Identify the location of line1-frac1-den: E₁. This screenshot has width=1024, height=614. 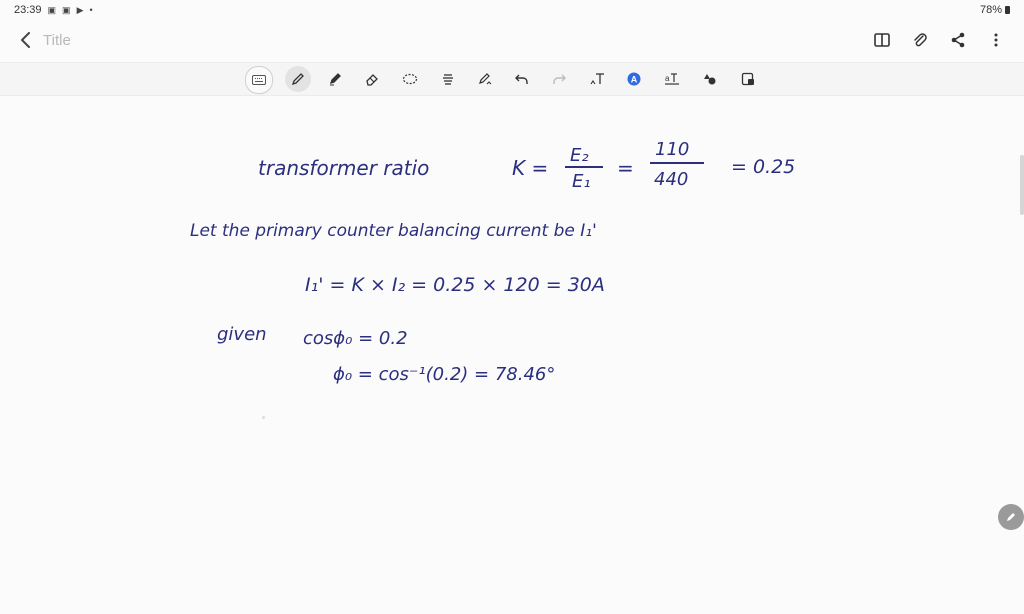
(581, 181).